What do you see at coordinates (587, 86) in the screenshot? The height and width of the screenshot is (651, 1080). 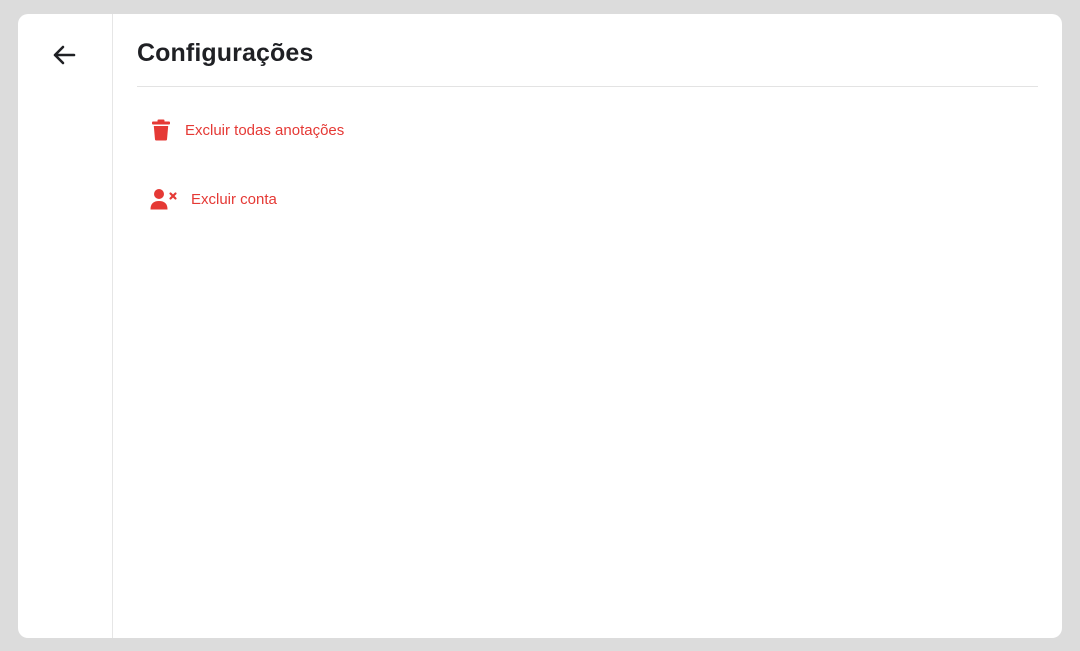 I see `title-divider` at bounding box center [587, 86].